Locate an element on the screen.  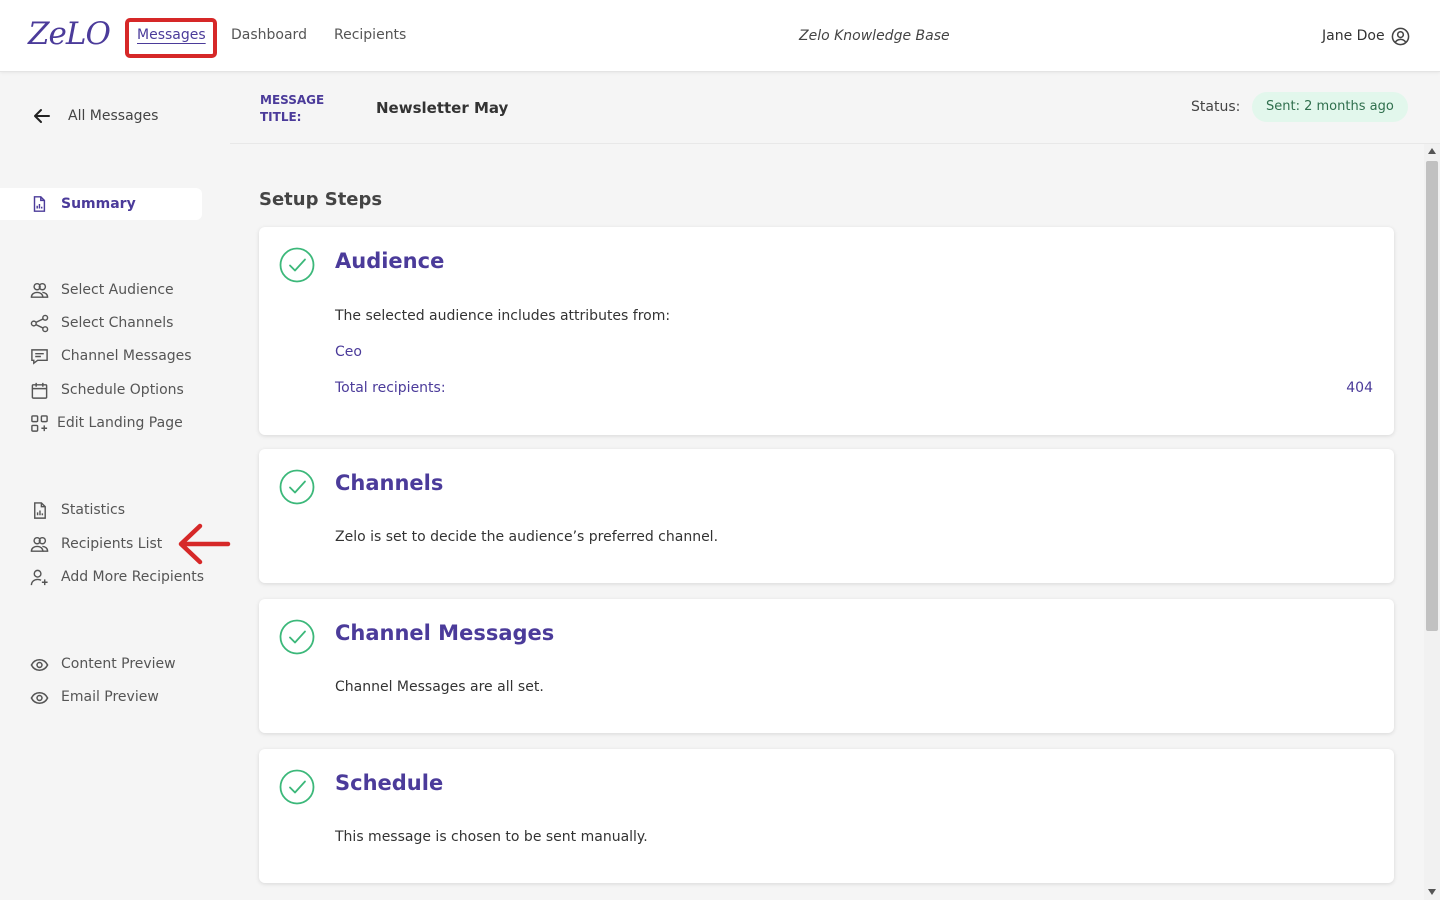
back-label: All Messages is located at coordinates (113, 116).